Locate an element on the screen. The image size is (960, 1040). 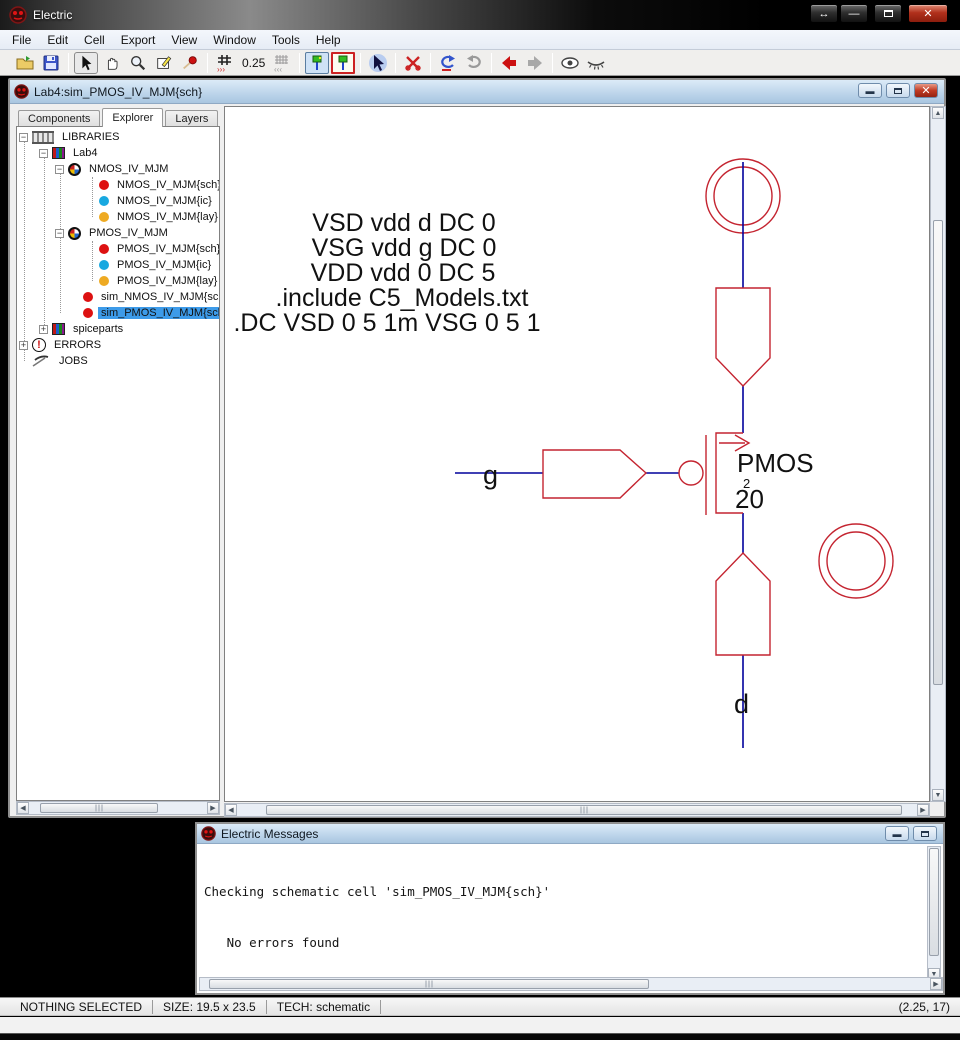
tab-components: Components is located at coordinates (59, 118).